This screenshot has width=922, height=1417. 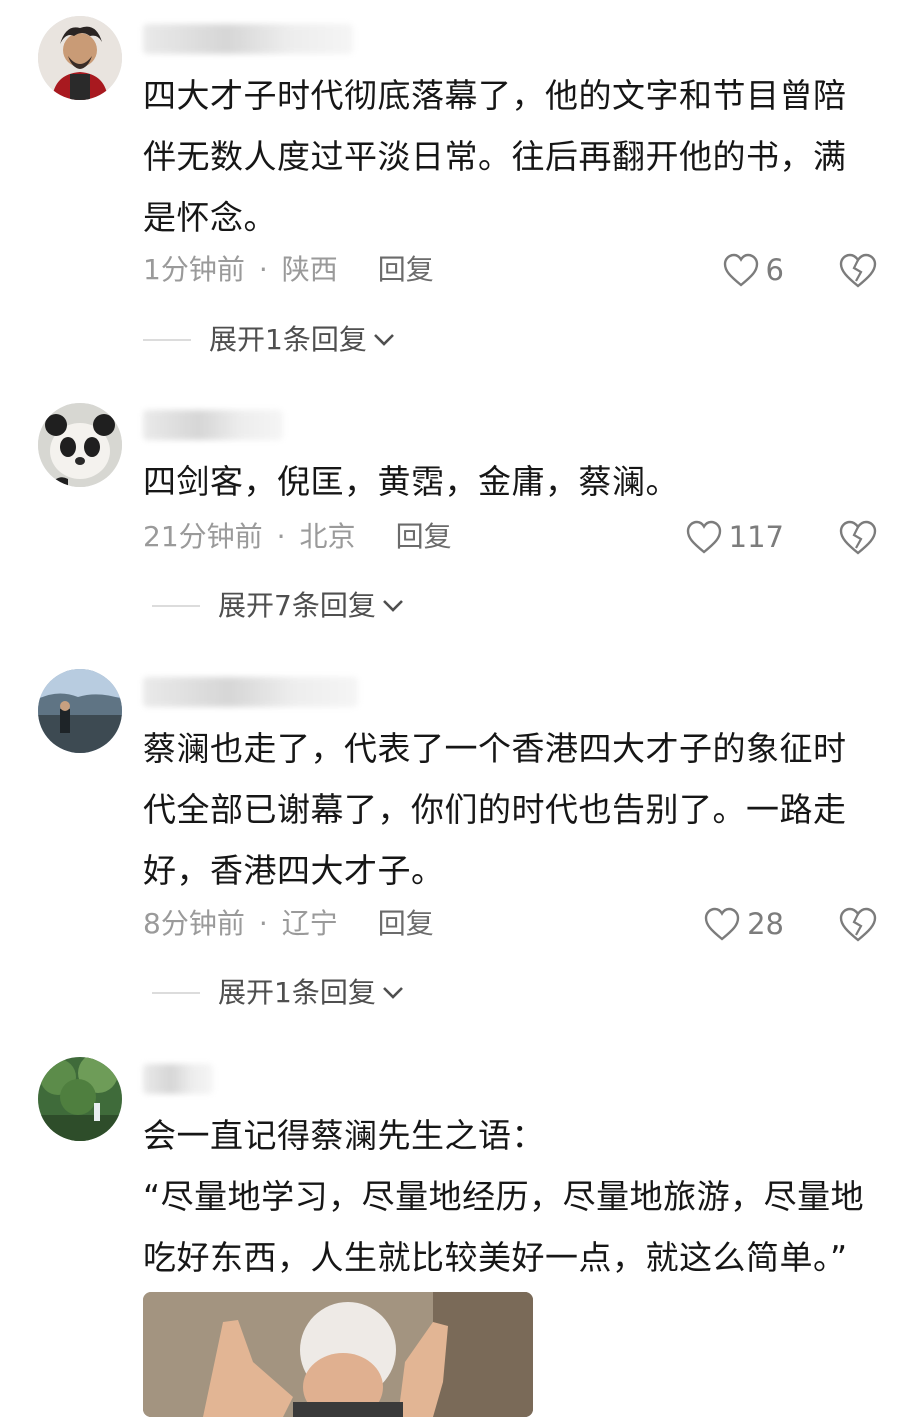 I want to click on comment-line: 蔡澜也走了，代表了一个香港四大才子的象征时, so click(x=495, y=748).